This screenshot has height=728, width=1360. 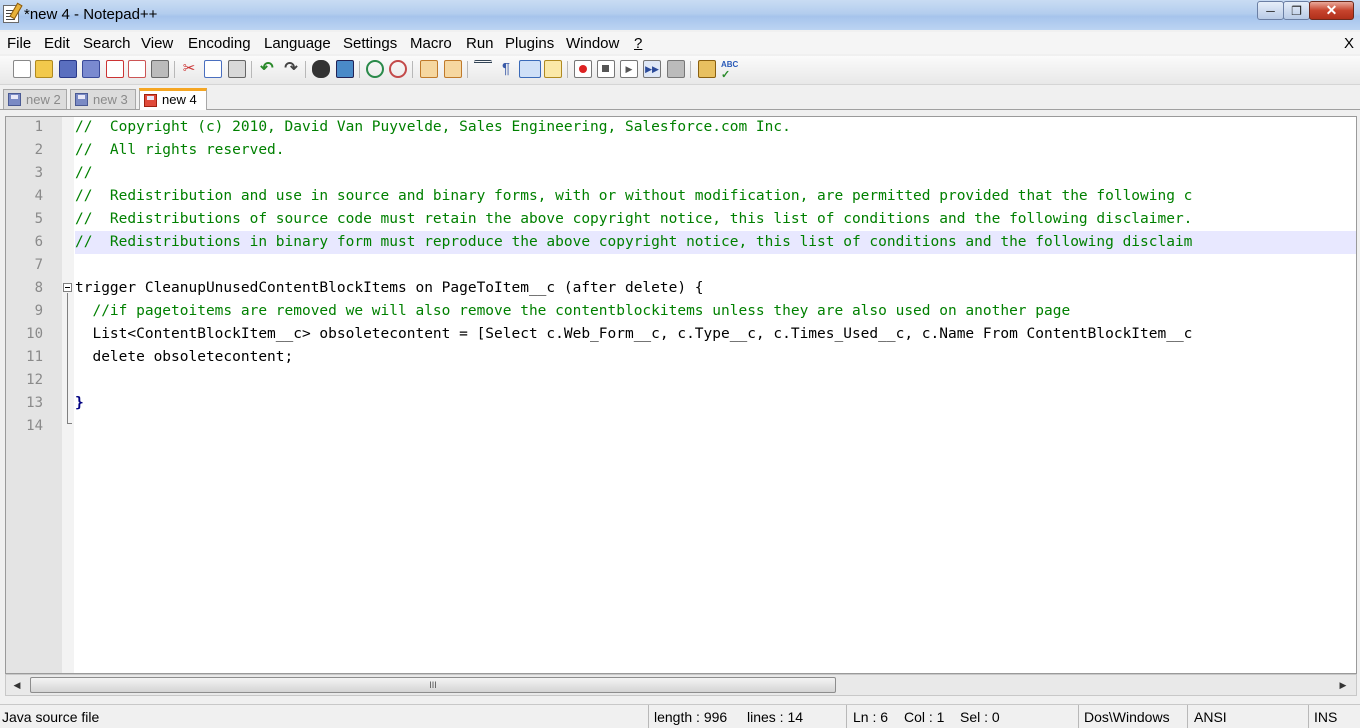 What do you see at coordinates (483, 69) in the screenshot?
I see `word-wrap-icon` at bounding box center [483, 69].